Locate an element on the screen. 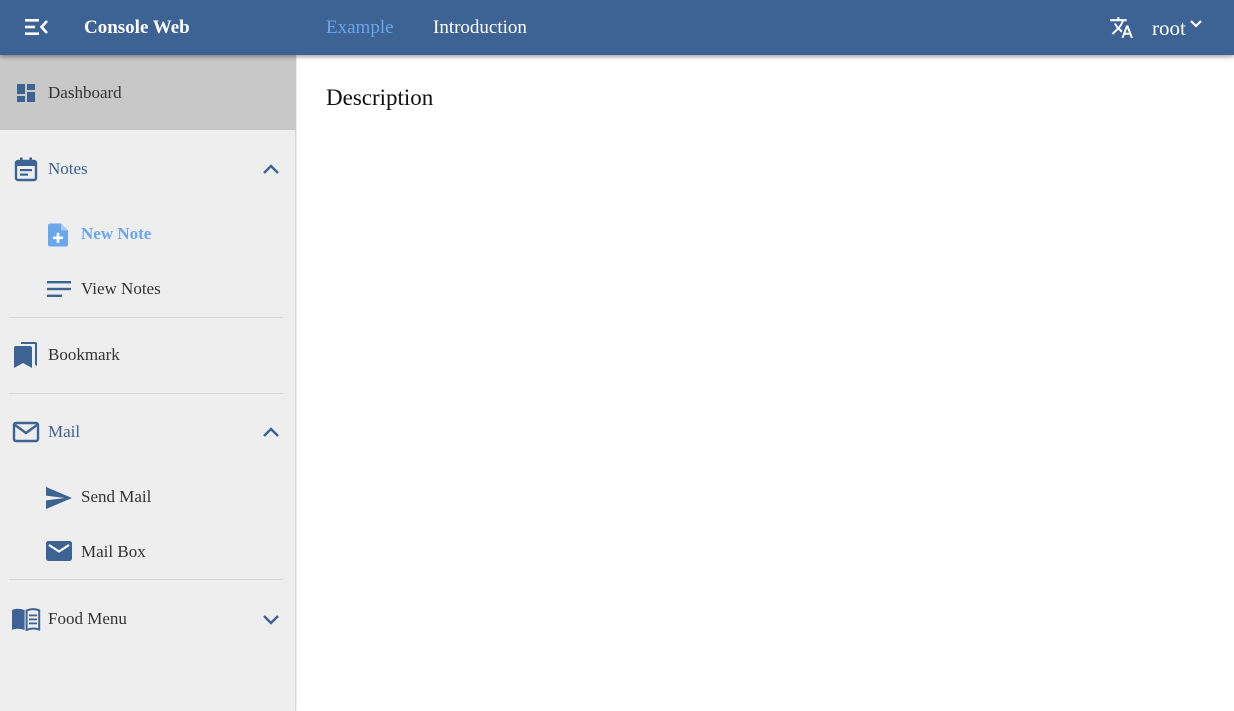 The image size is (1234, 711). note-add-icon is located at coordinates (58, 235).